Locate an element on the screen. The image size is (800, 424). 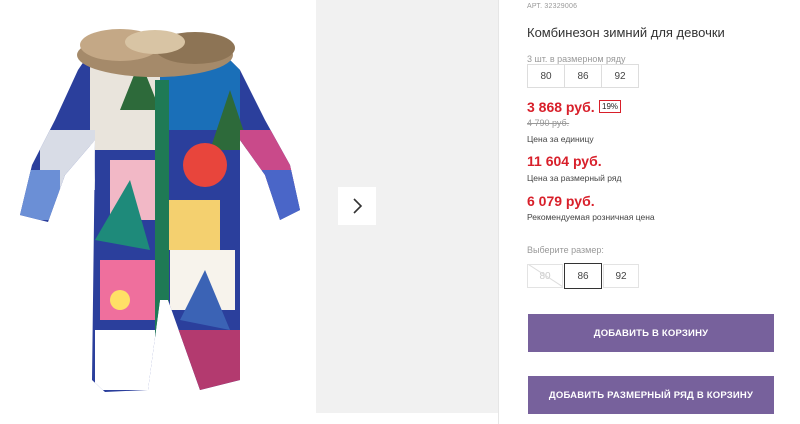
product-title: Комбинезон зимний для девочки is located at coordinates (626, 32).